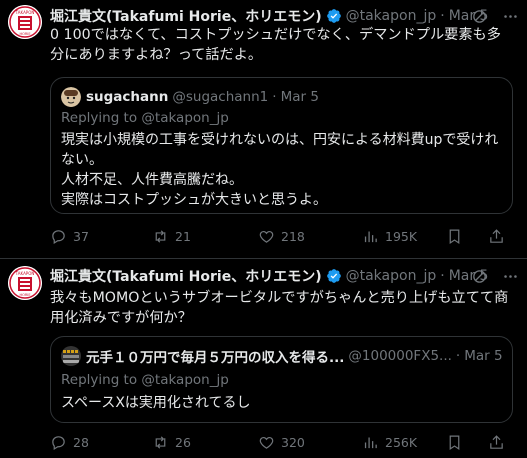 The image size is (527, 458). I want to click on like-count: 320, so click(293, 442).